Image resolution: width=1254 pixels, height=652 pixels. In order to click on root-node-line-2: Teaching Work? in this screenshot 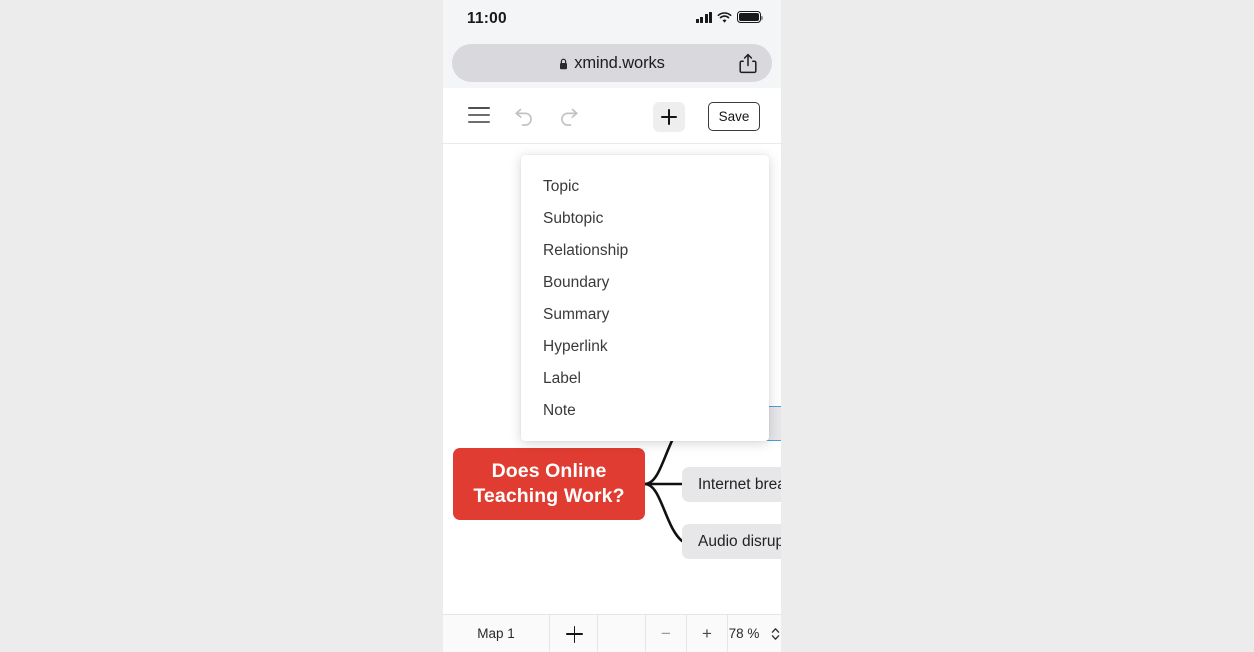, I will do `click(549, 496)`.